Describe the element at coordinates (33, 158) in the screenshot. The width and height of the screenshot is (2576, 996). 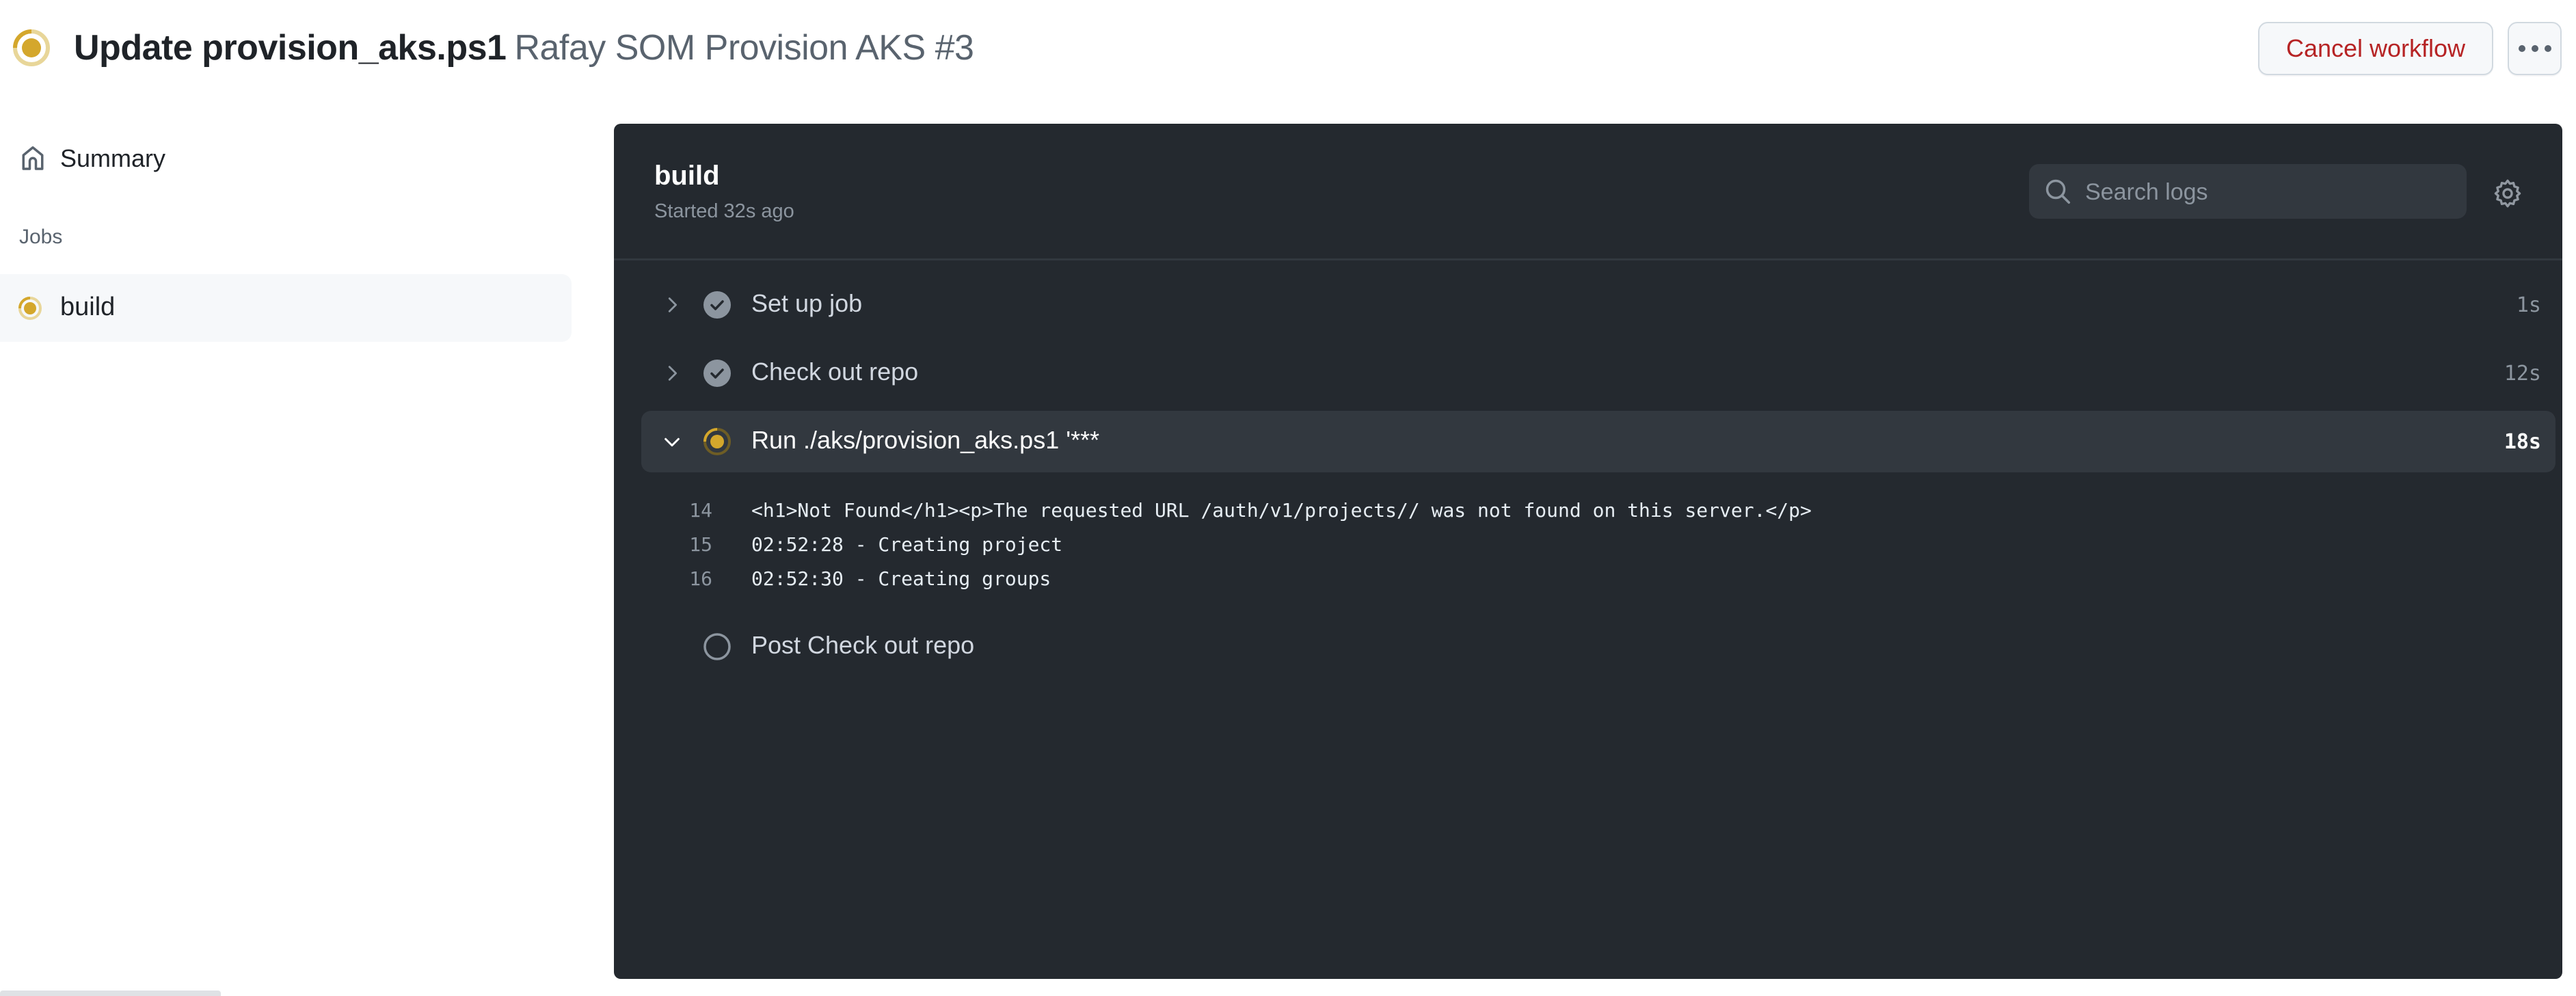
I see `home-icon` at that location.